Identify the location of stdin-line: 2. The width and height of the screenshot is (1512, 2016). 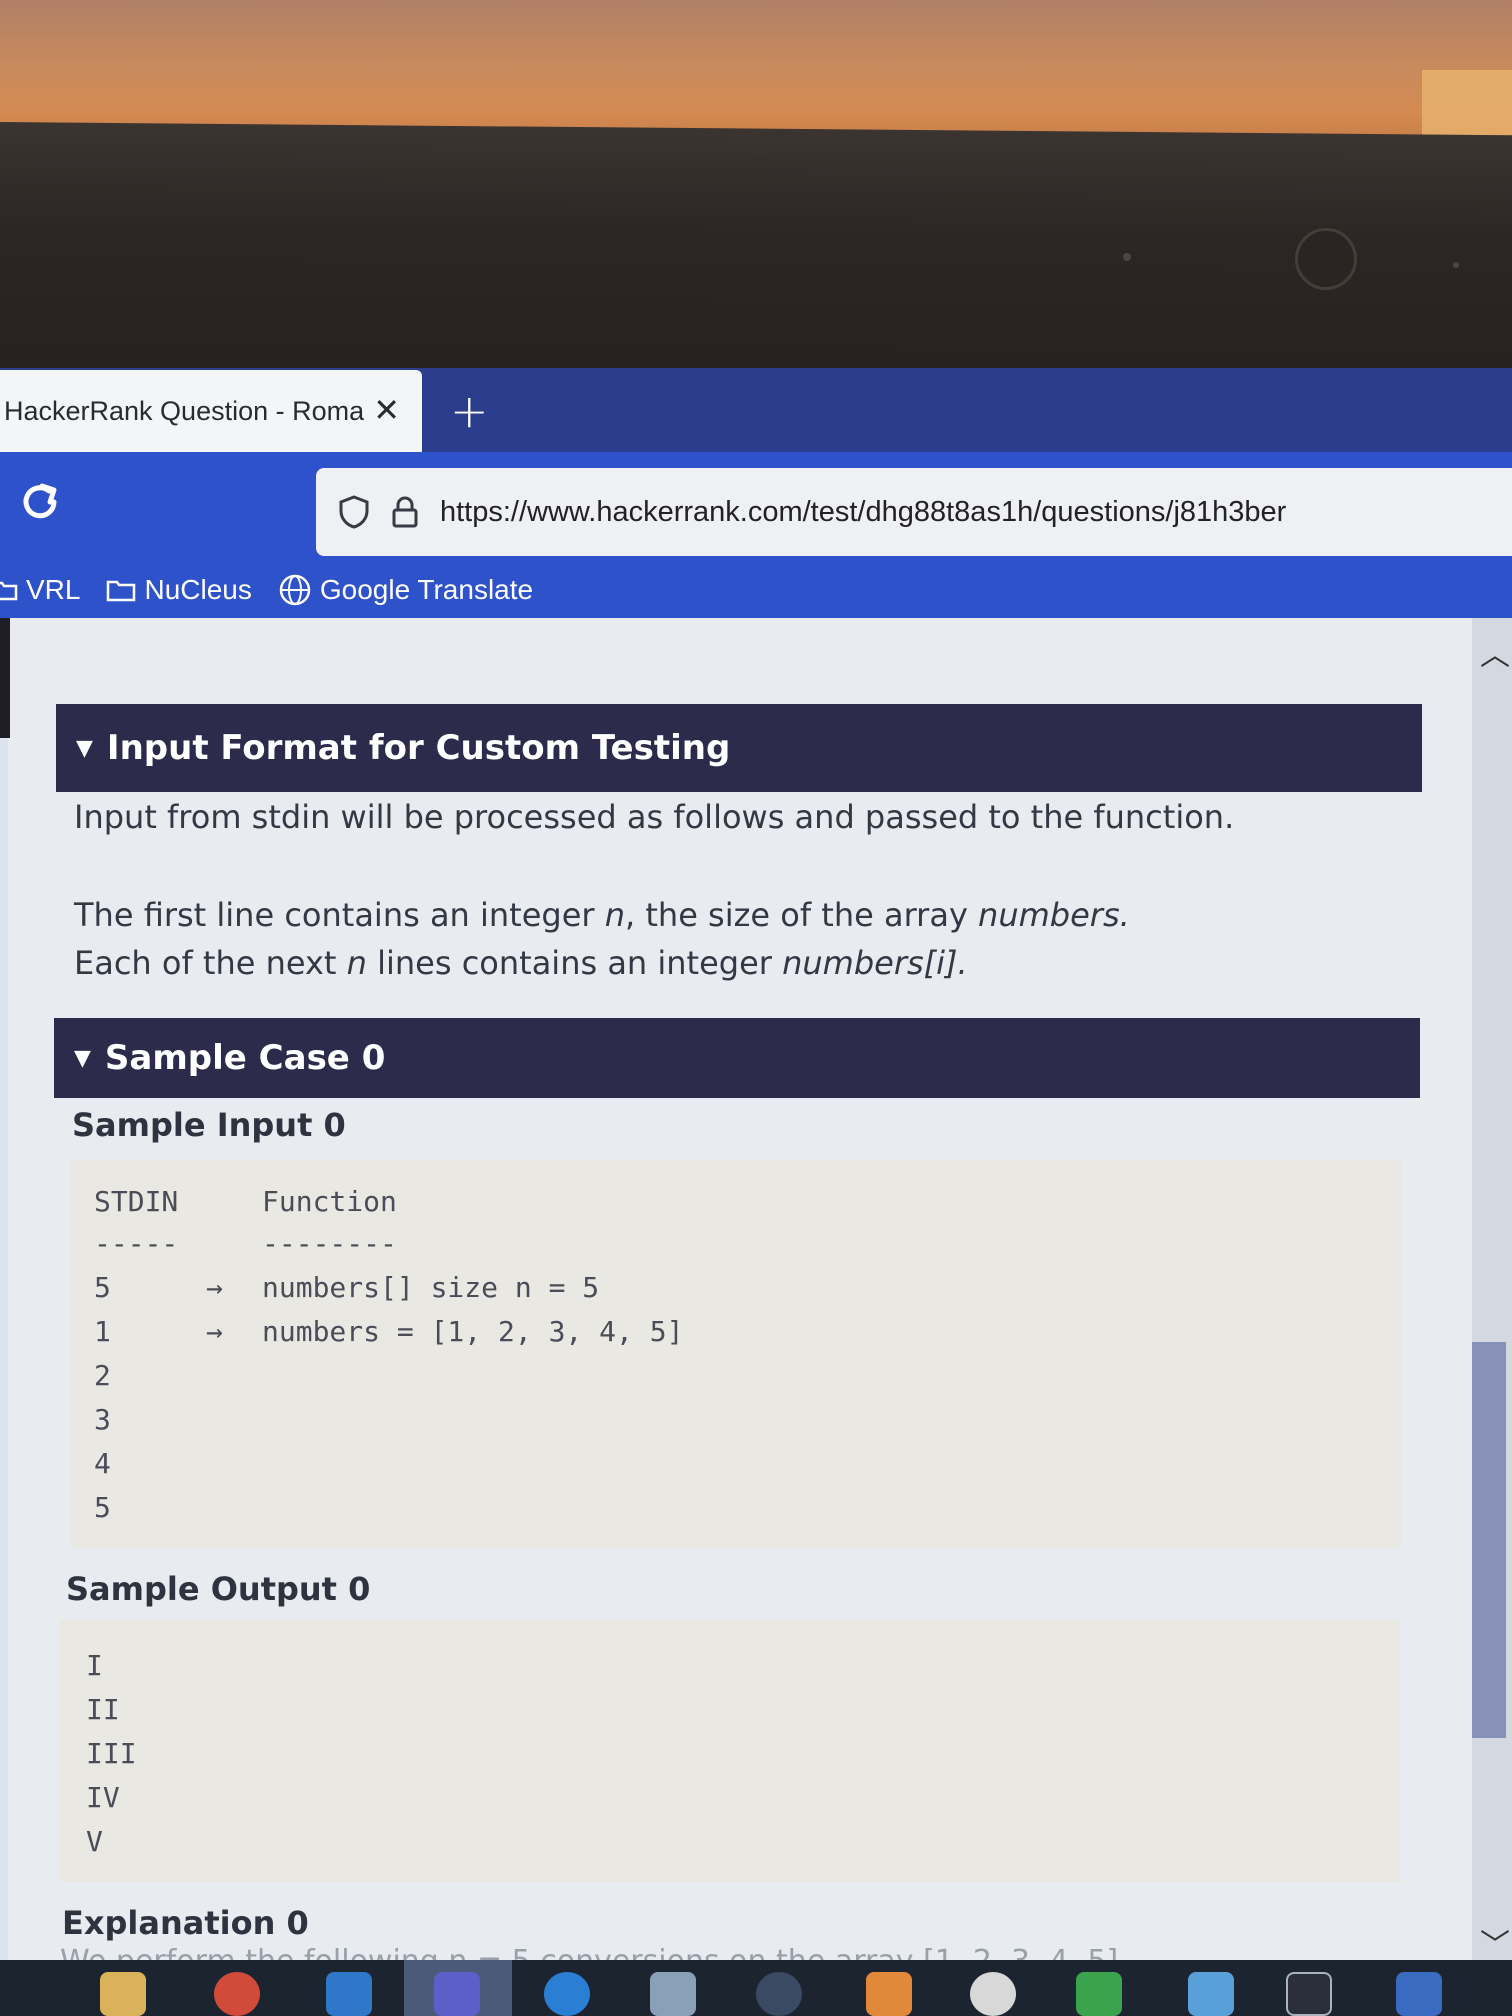
(102, 1375).